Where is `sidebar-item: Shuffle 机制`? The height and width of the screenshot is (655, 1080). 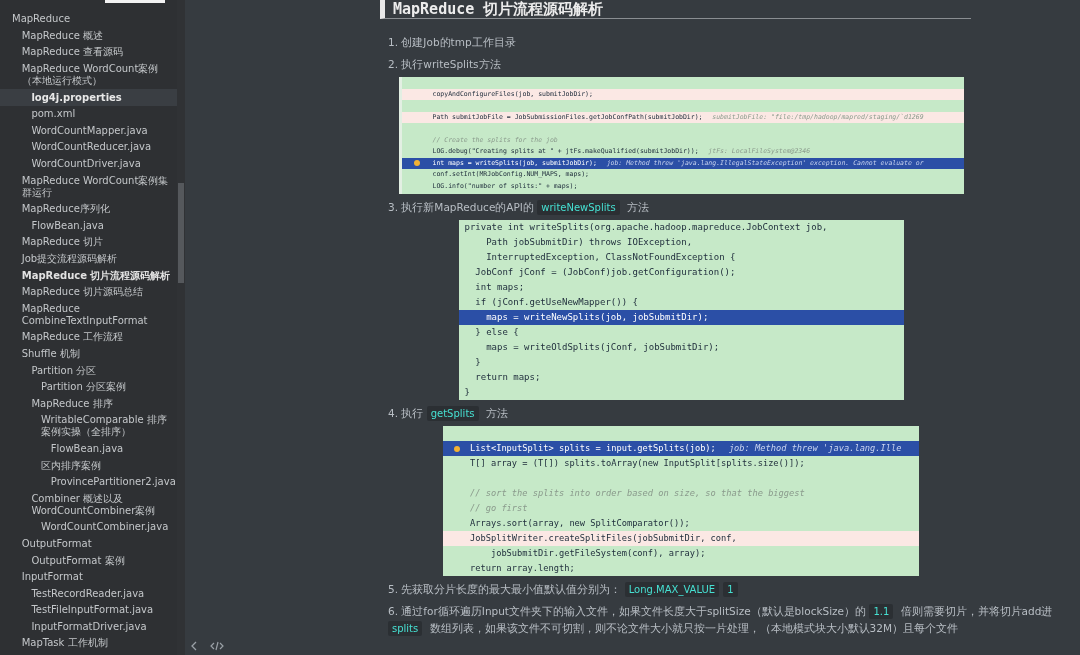
sidebar-item: Shuffle 机制 is located at coordinates (88, 354).